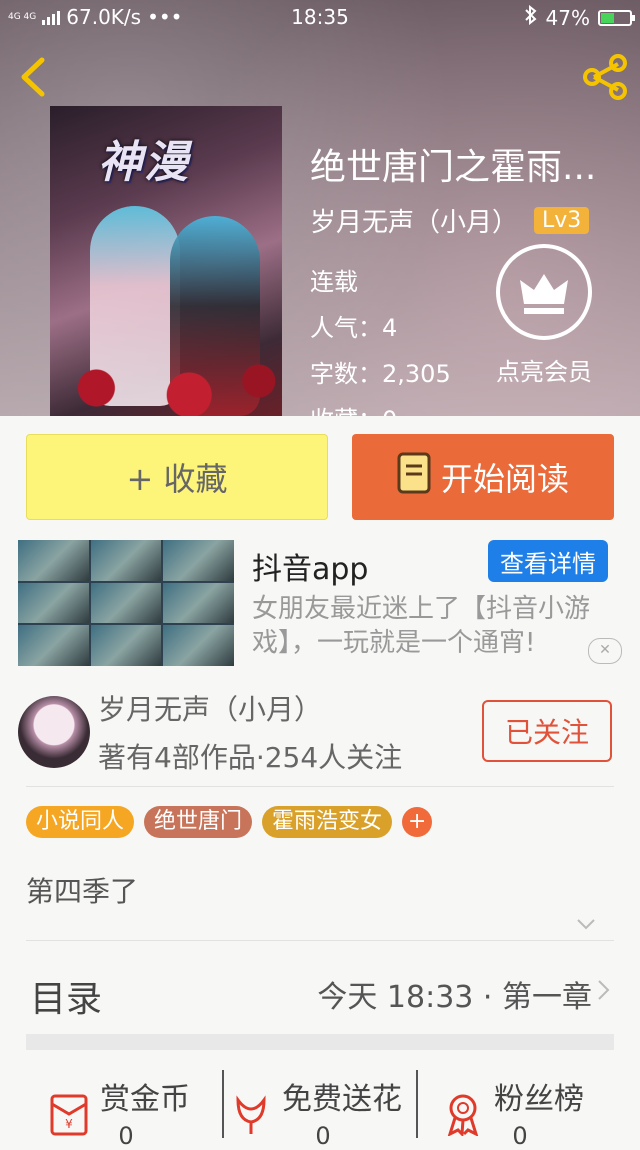  Describe the element at coordinates (177, 477) in the screenshot. I see `collect-button: + 收藏` at that location.